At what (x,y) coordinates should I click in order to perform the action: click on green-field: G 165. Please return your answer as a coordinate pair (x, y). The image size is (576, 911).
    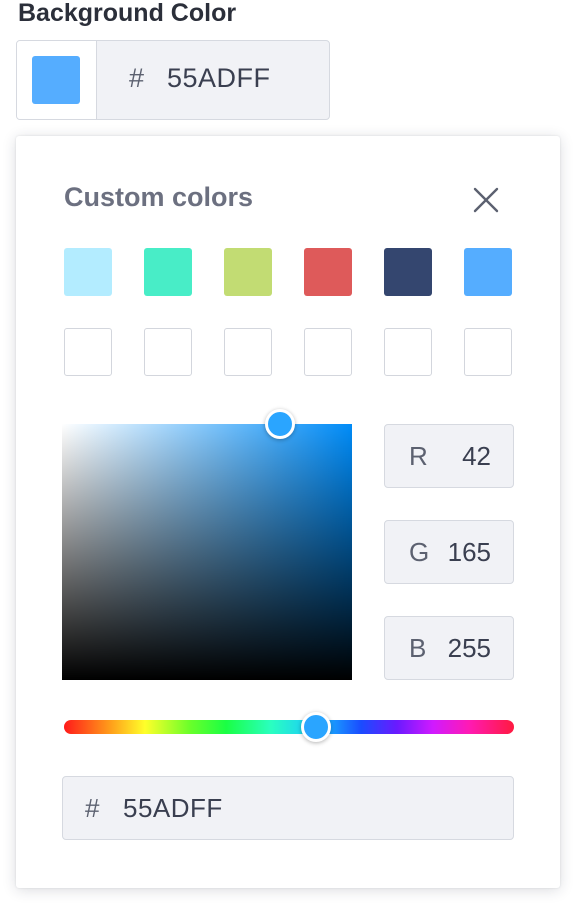
    Looking at the image, I should click on (449, 552).